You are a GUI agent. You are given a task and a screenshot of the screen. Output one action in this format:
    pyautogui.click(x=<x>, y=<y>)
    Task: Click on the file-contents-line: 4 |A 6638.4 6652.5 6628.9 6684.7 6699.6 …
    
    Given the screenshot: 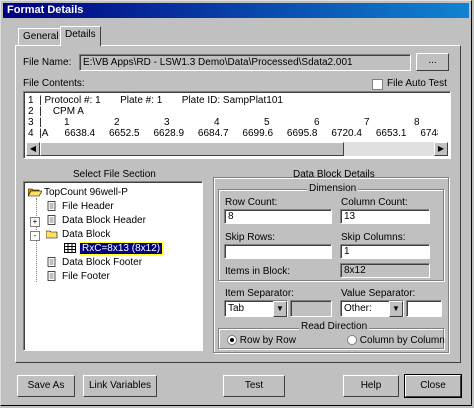 What is the action you would take?
    pyautogui.click(x=233, y=133)
    